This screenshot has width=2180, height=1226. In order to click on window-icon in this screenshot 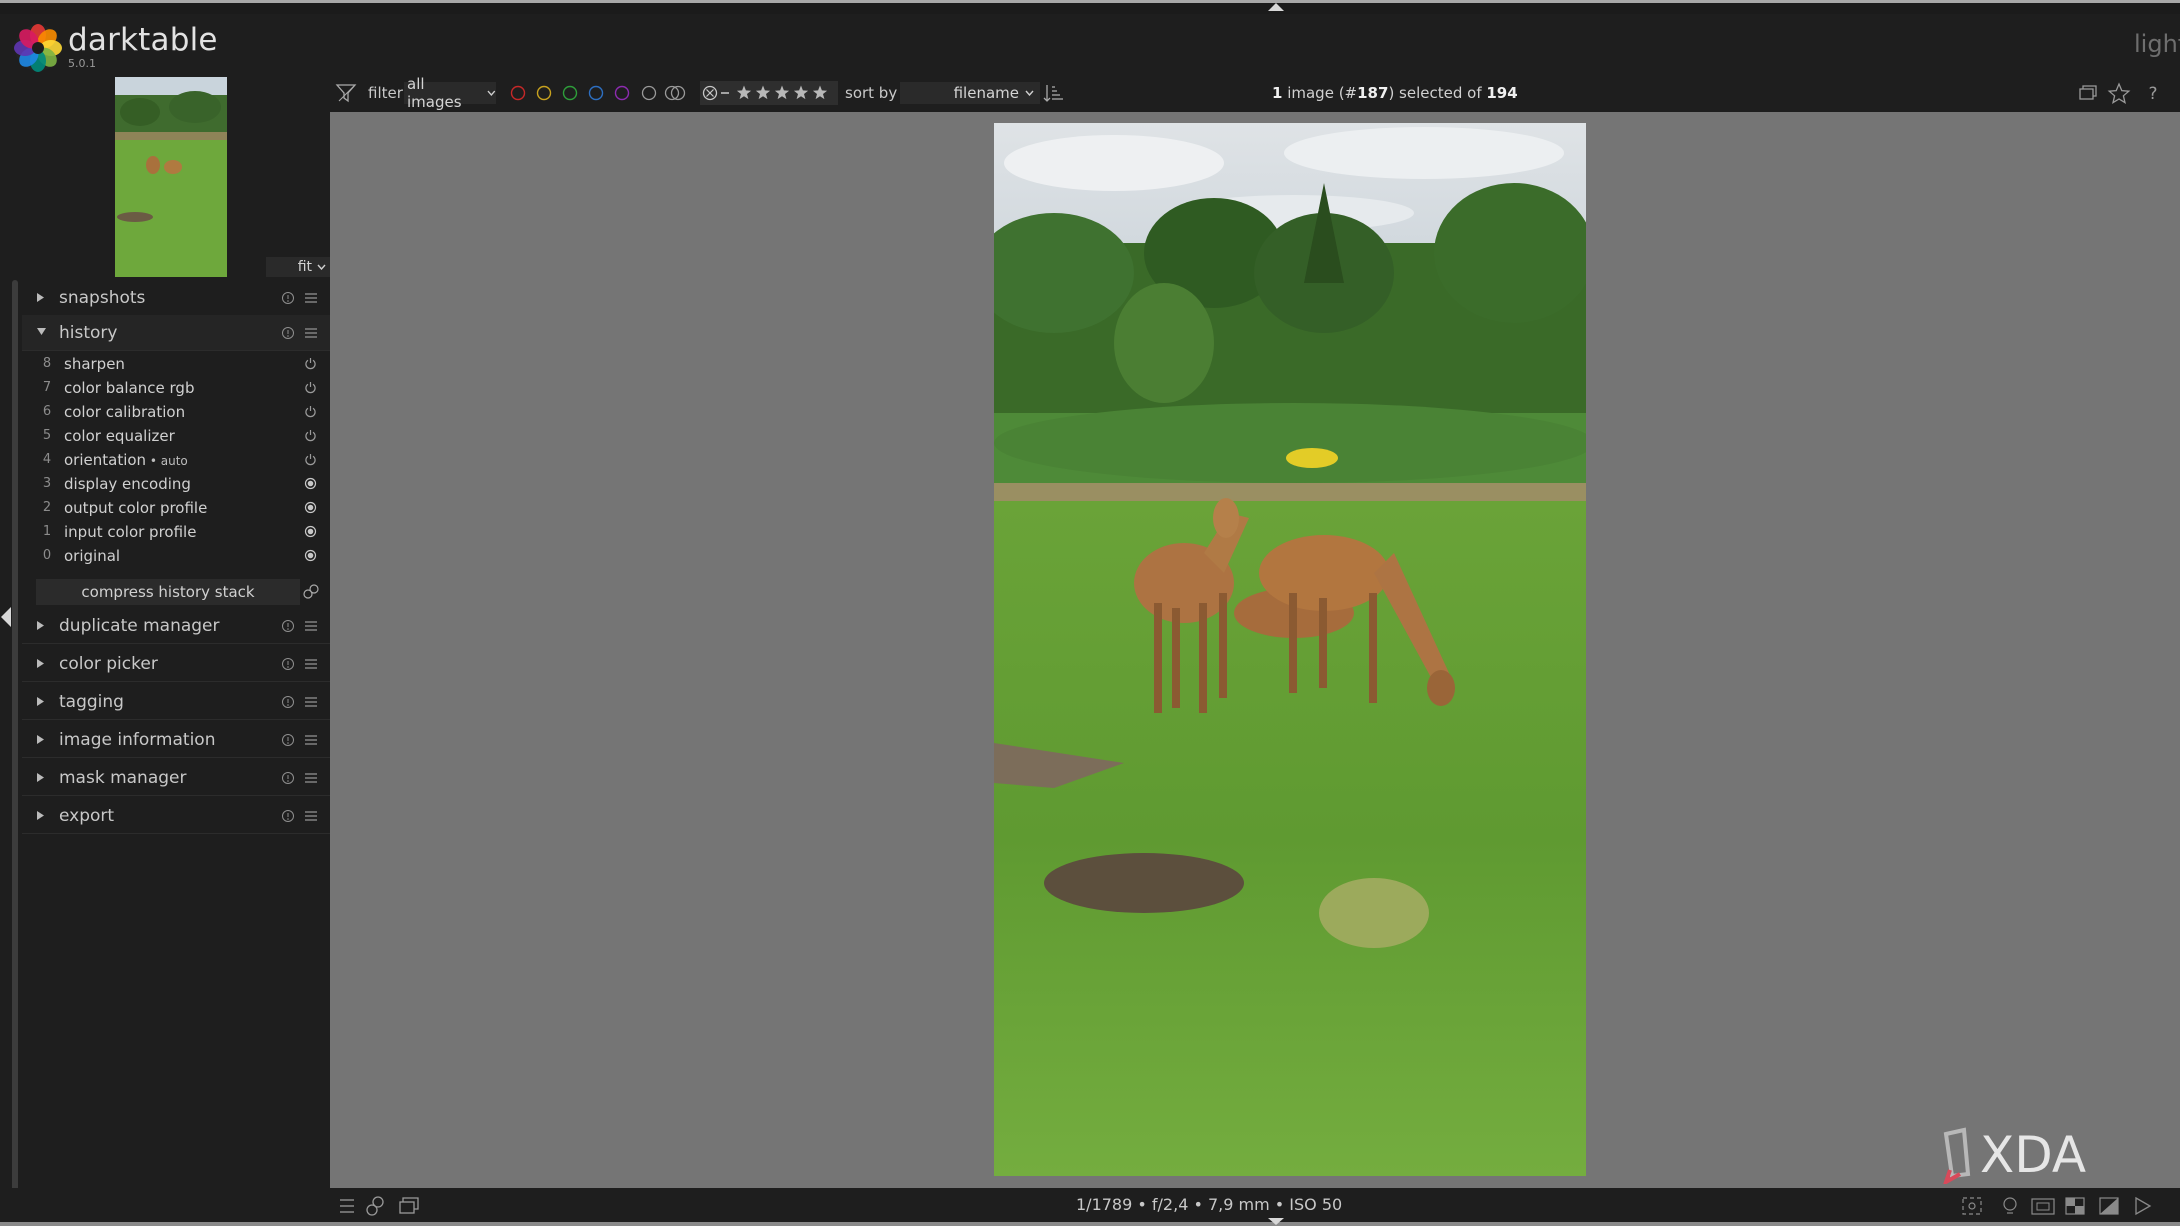, I will do `click(2088, 92)`.